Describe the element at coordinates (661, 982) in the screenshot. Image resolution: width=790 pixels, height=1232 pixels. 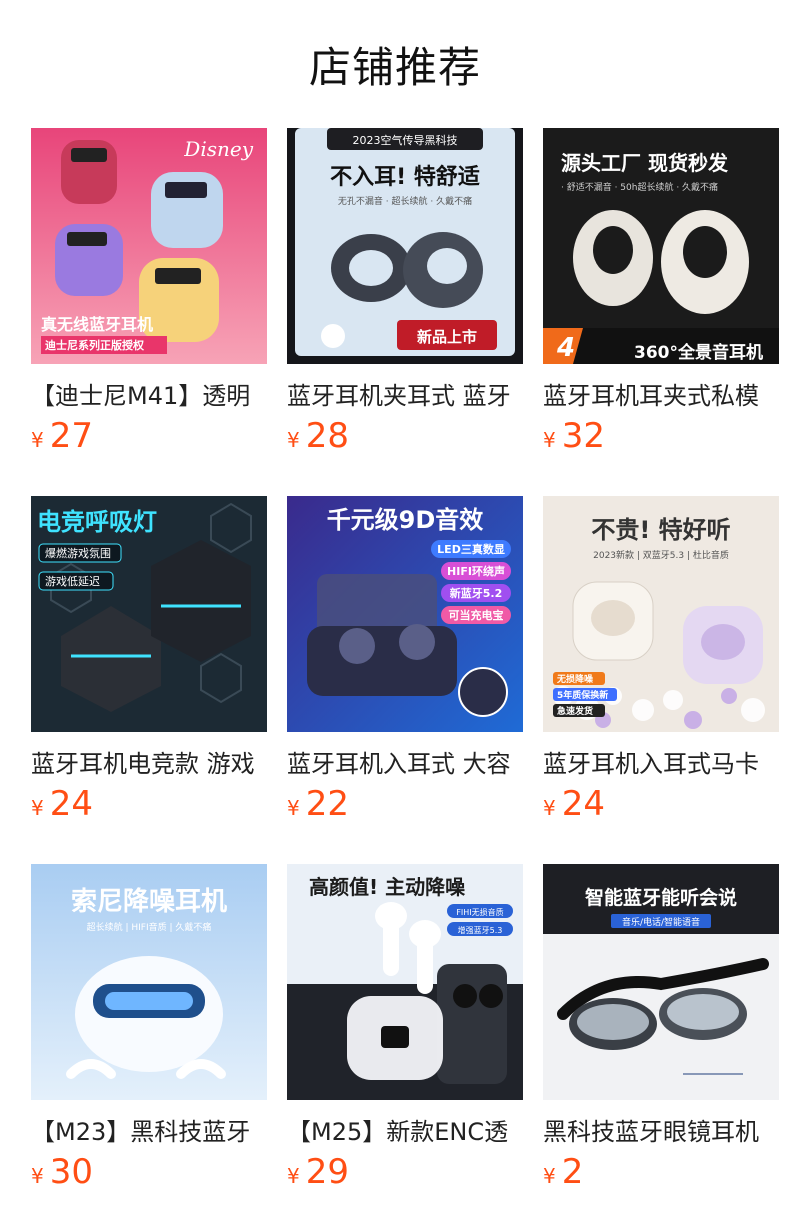
I see `product-image: 智能蓝牙能听会说 音乐/电话/智能语音` at that location.